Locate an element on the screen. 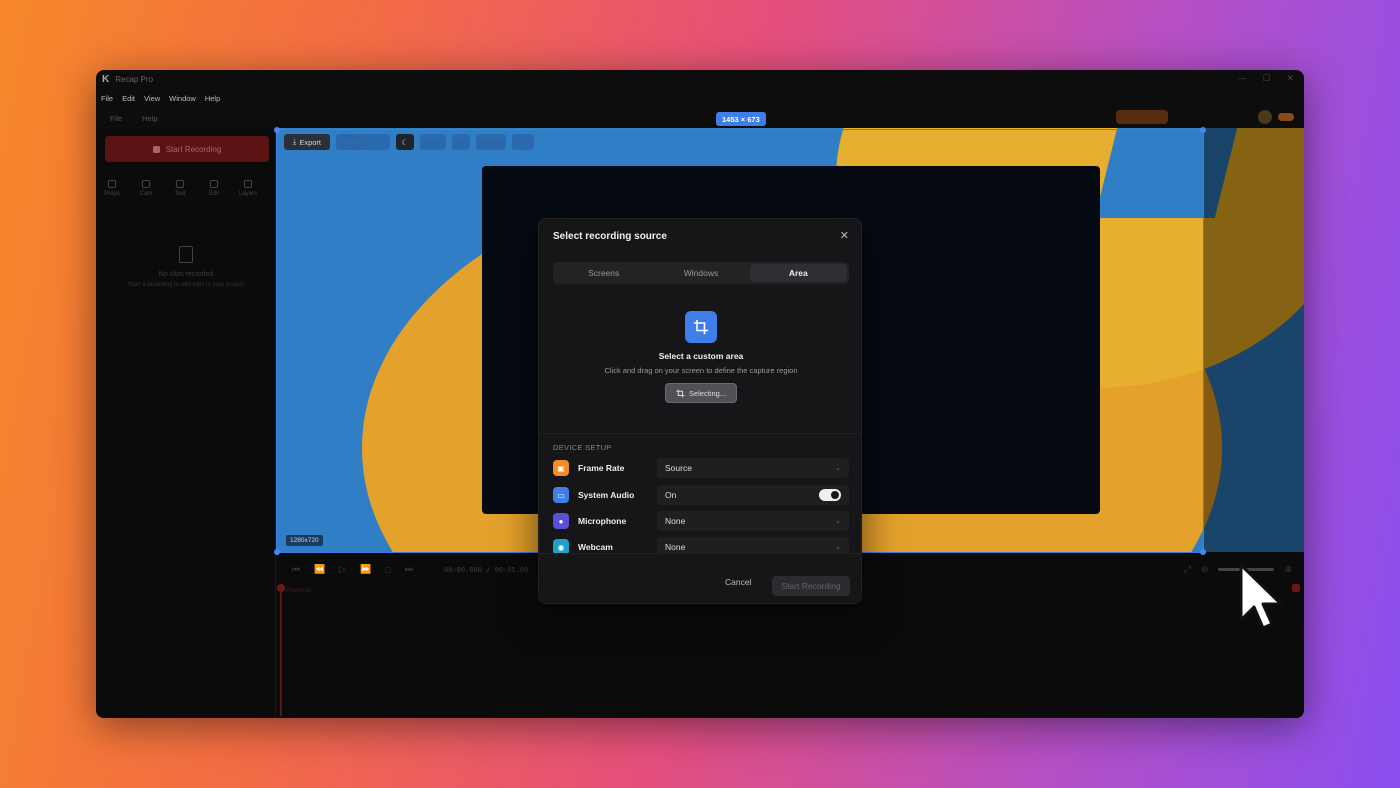 The height and width of the screenshot is (788, 1400). menu-bar: File Edit View Window Help is located at coordinates (700, 98).